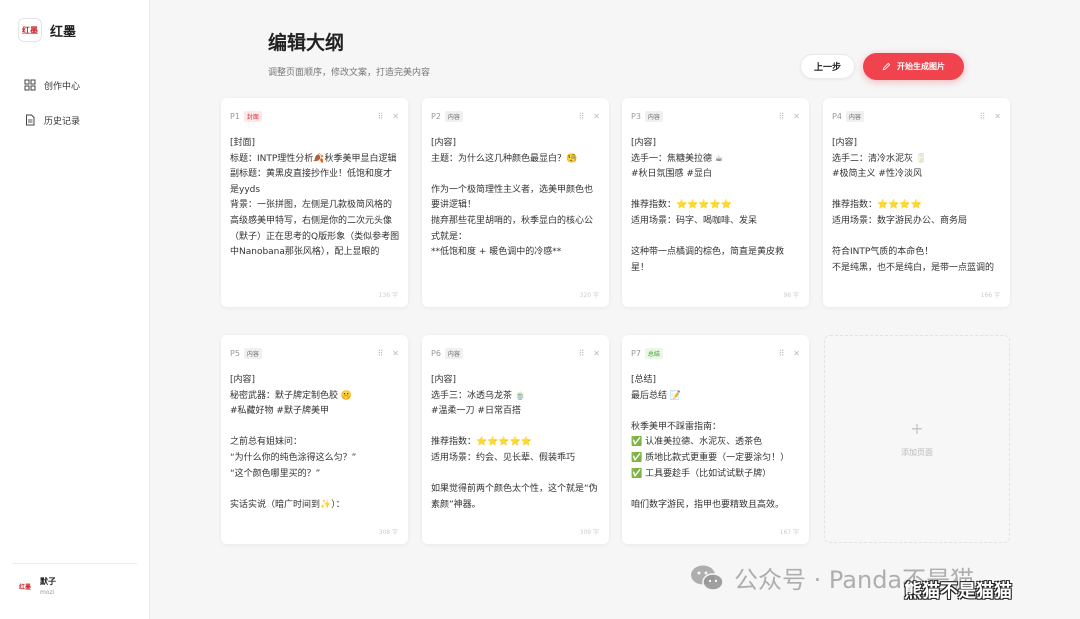 The width and height of the screenshot is (1080, 619). I want to click on char-count: 167 字, so click(789, 532).